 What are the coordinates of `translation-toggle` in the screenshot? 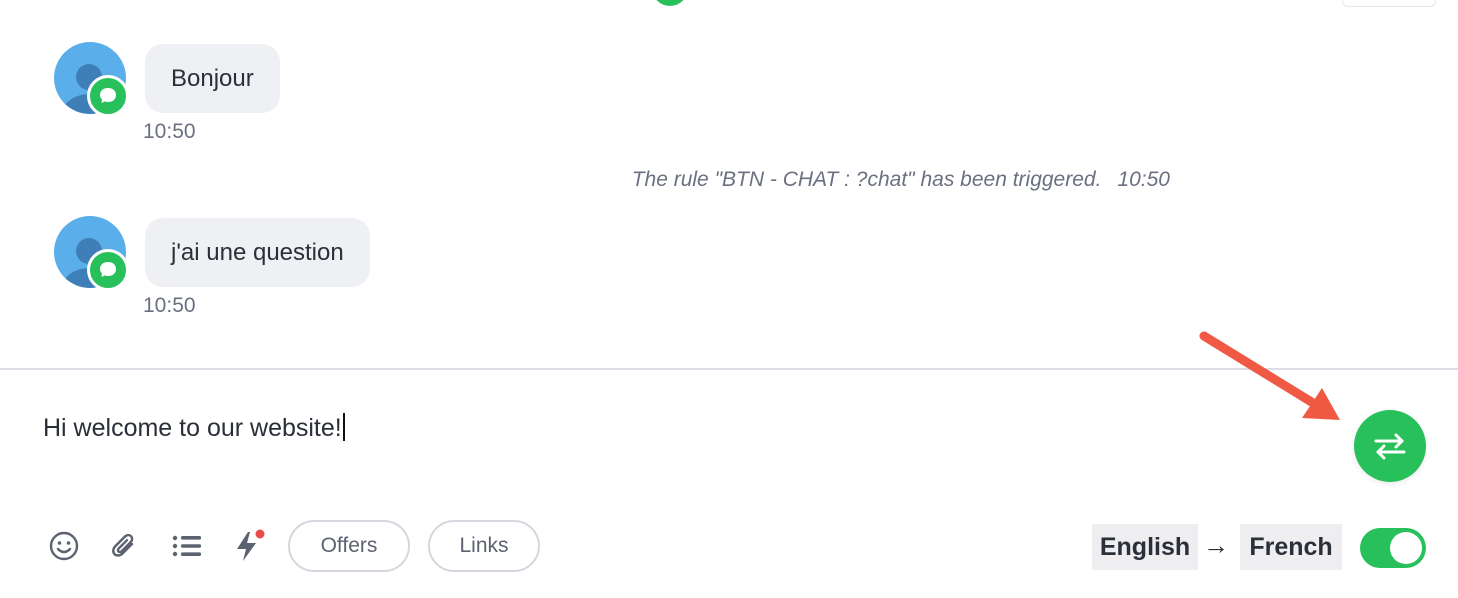 It's located at (1393, 548).